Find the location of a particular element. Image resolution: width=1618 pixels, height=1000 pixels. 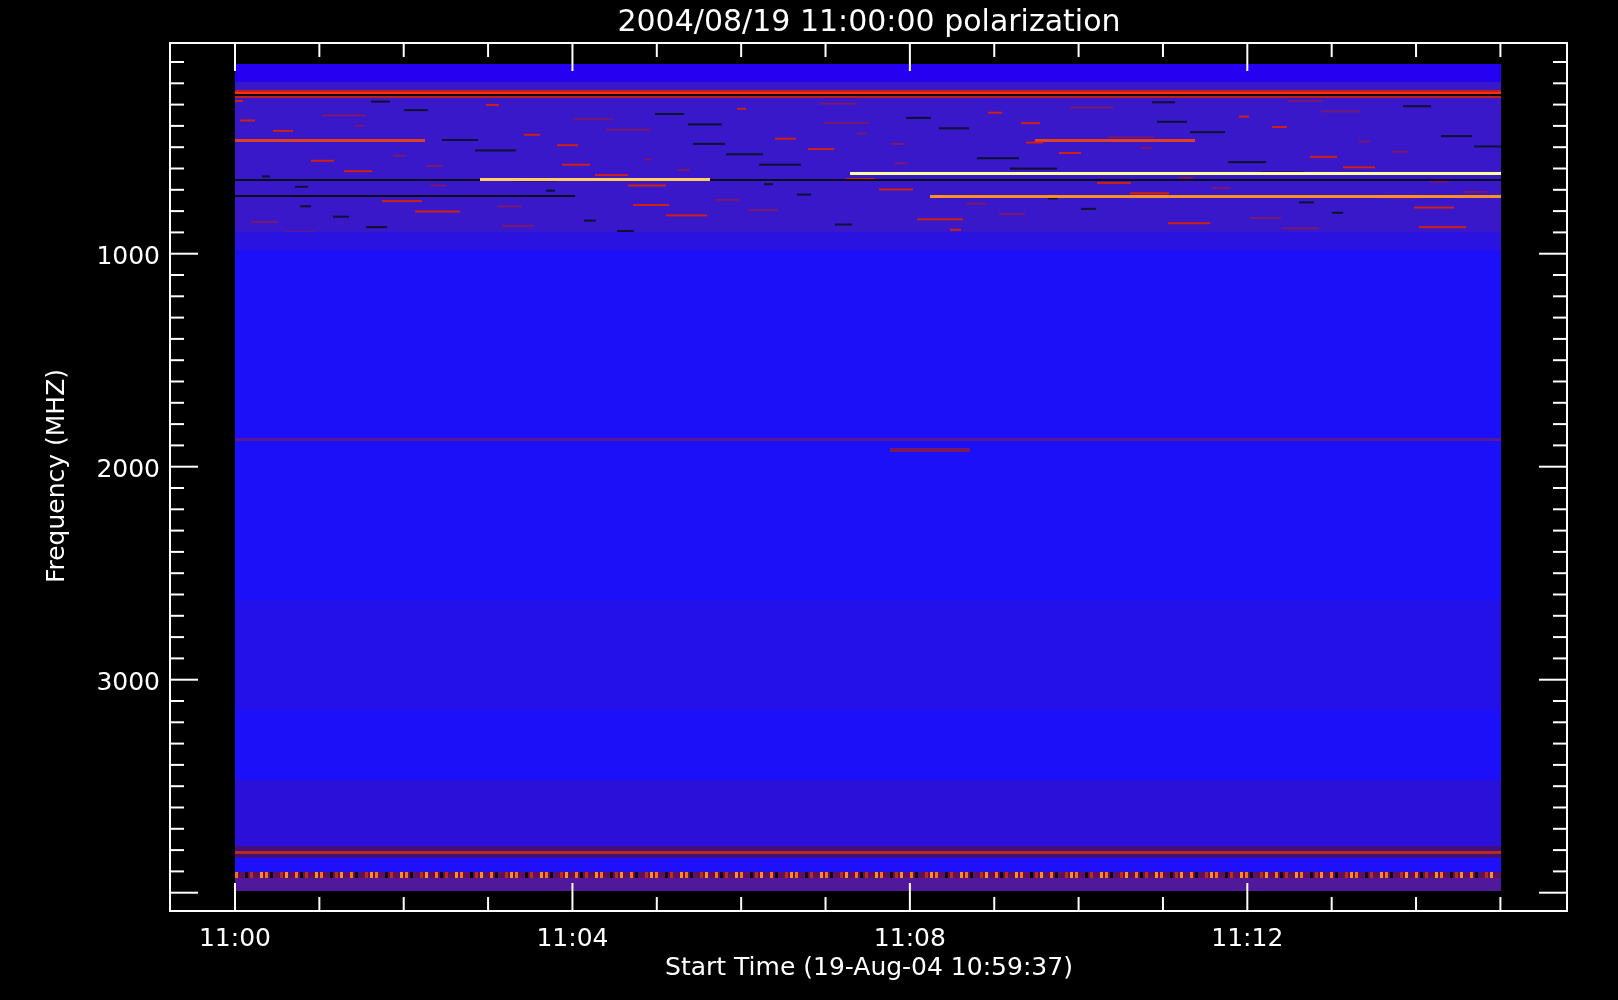

y-tick-label: 1000 is located at coordinates (128, 255).